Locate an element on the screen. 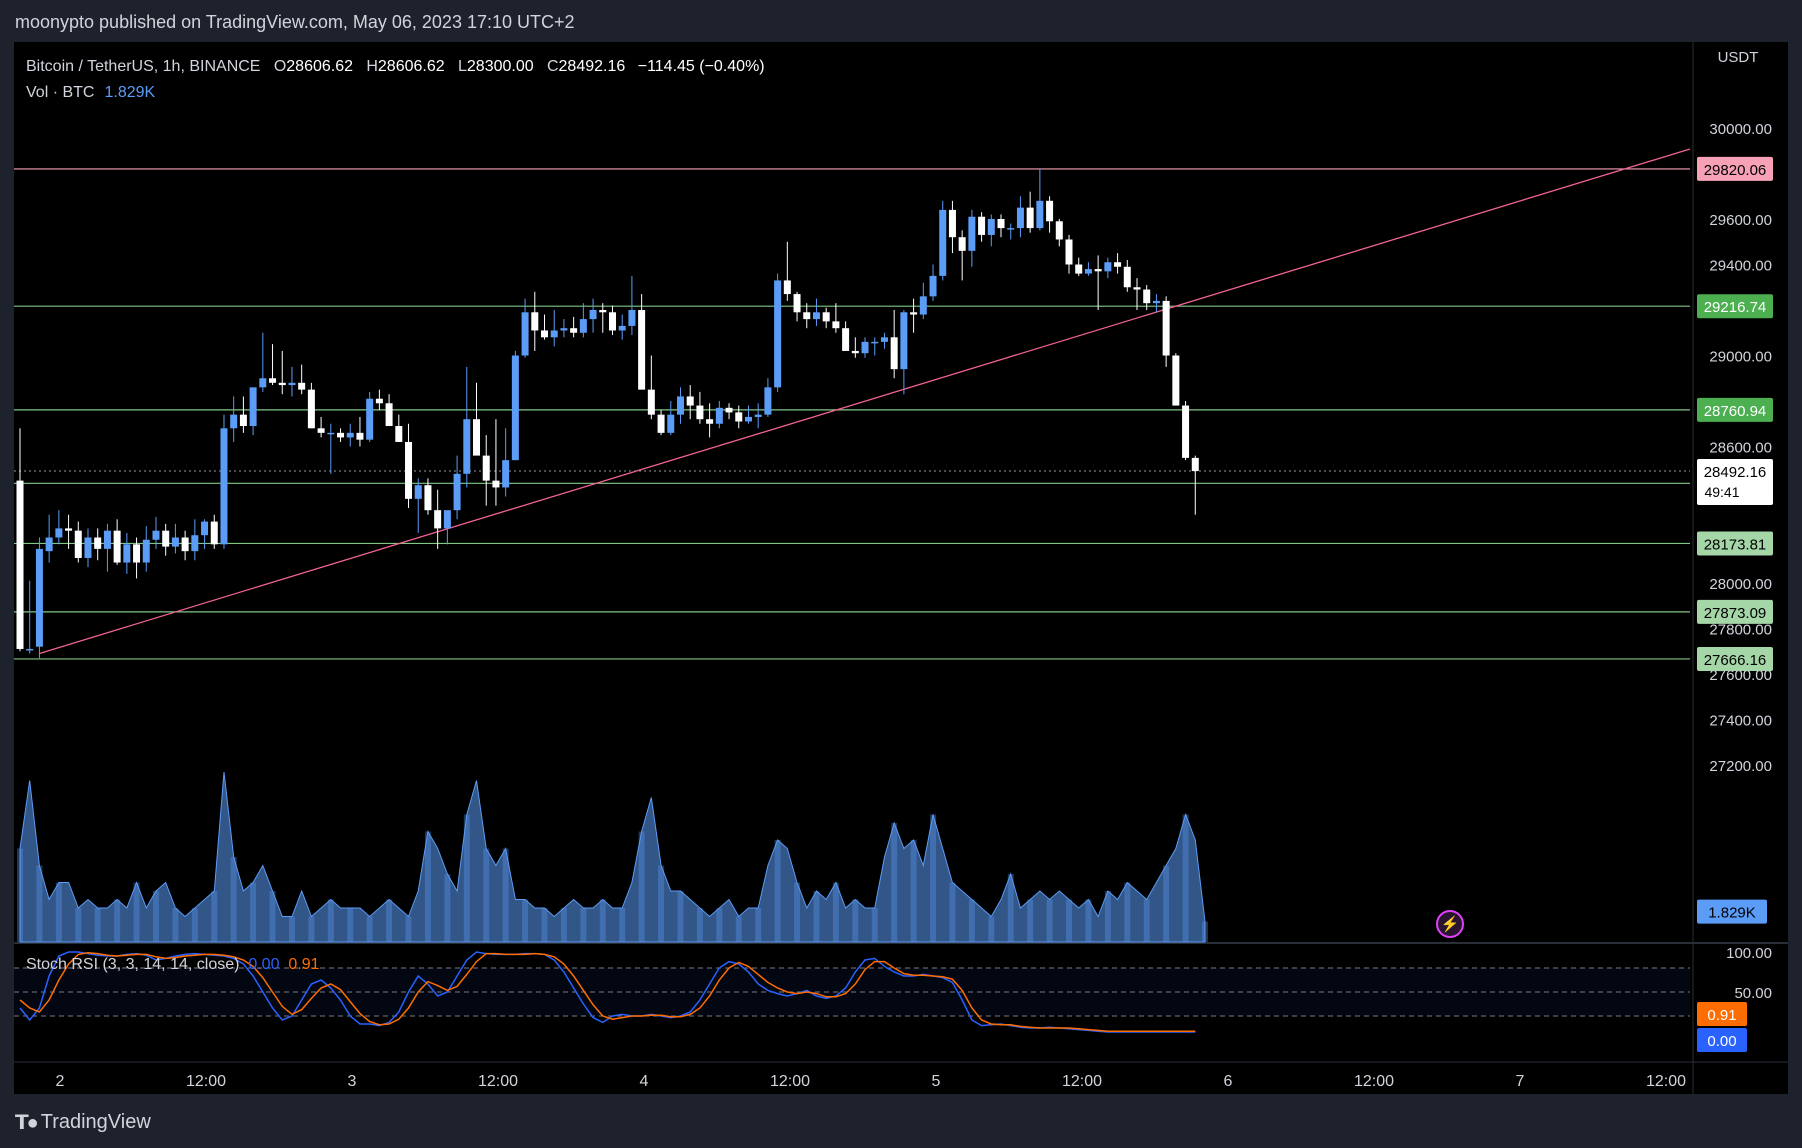  time-tick-label: 5 is located at coordinates (936, 1081).